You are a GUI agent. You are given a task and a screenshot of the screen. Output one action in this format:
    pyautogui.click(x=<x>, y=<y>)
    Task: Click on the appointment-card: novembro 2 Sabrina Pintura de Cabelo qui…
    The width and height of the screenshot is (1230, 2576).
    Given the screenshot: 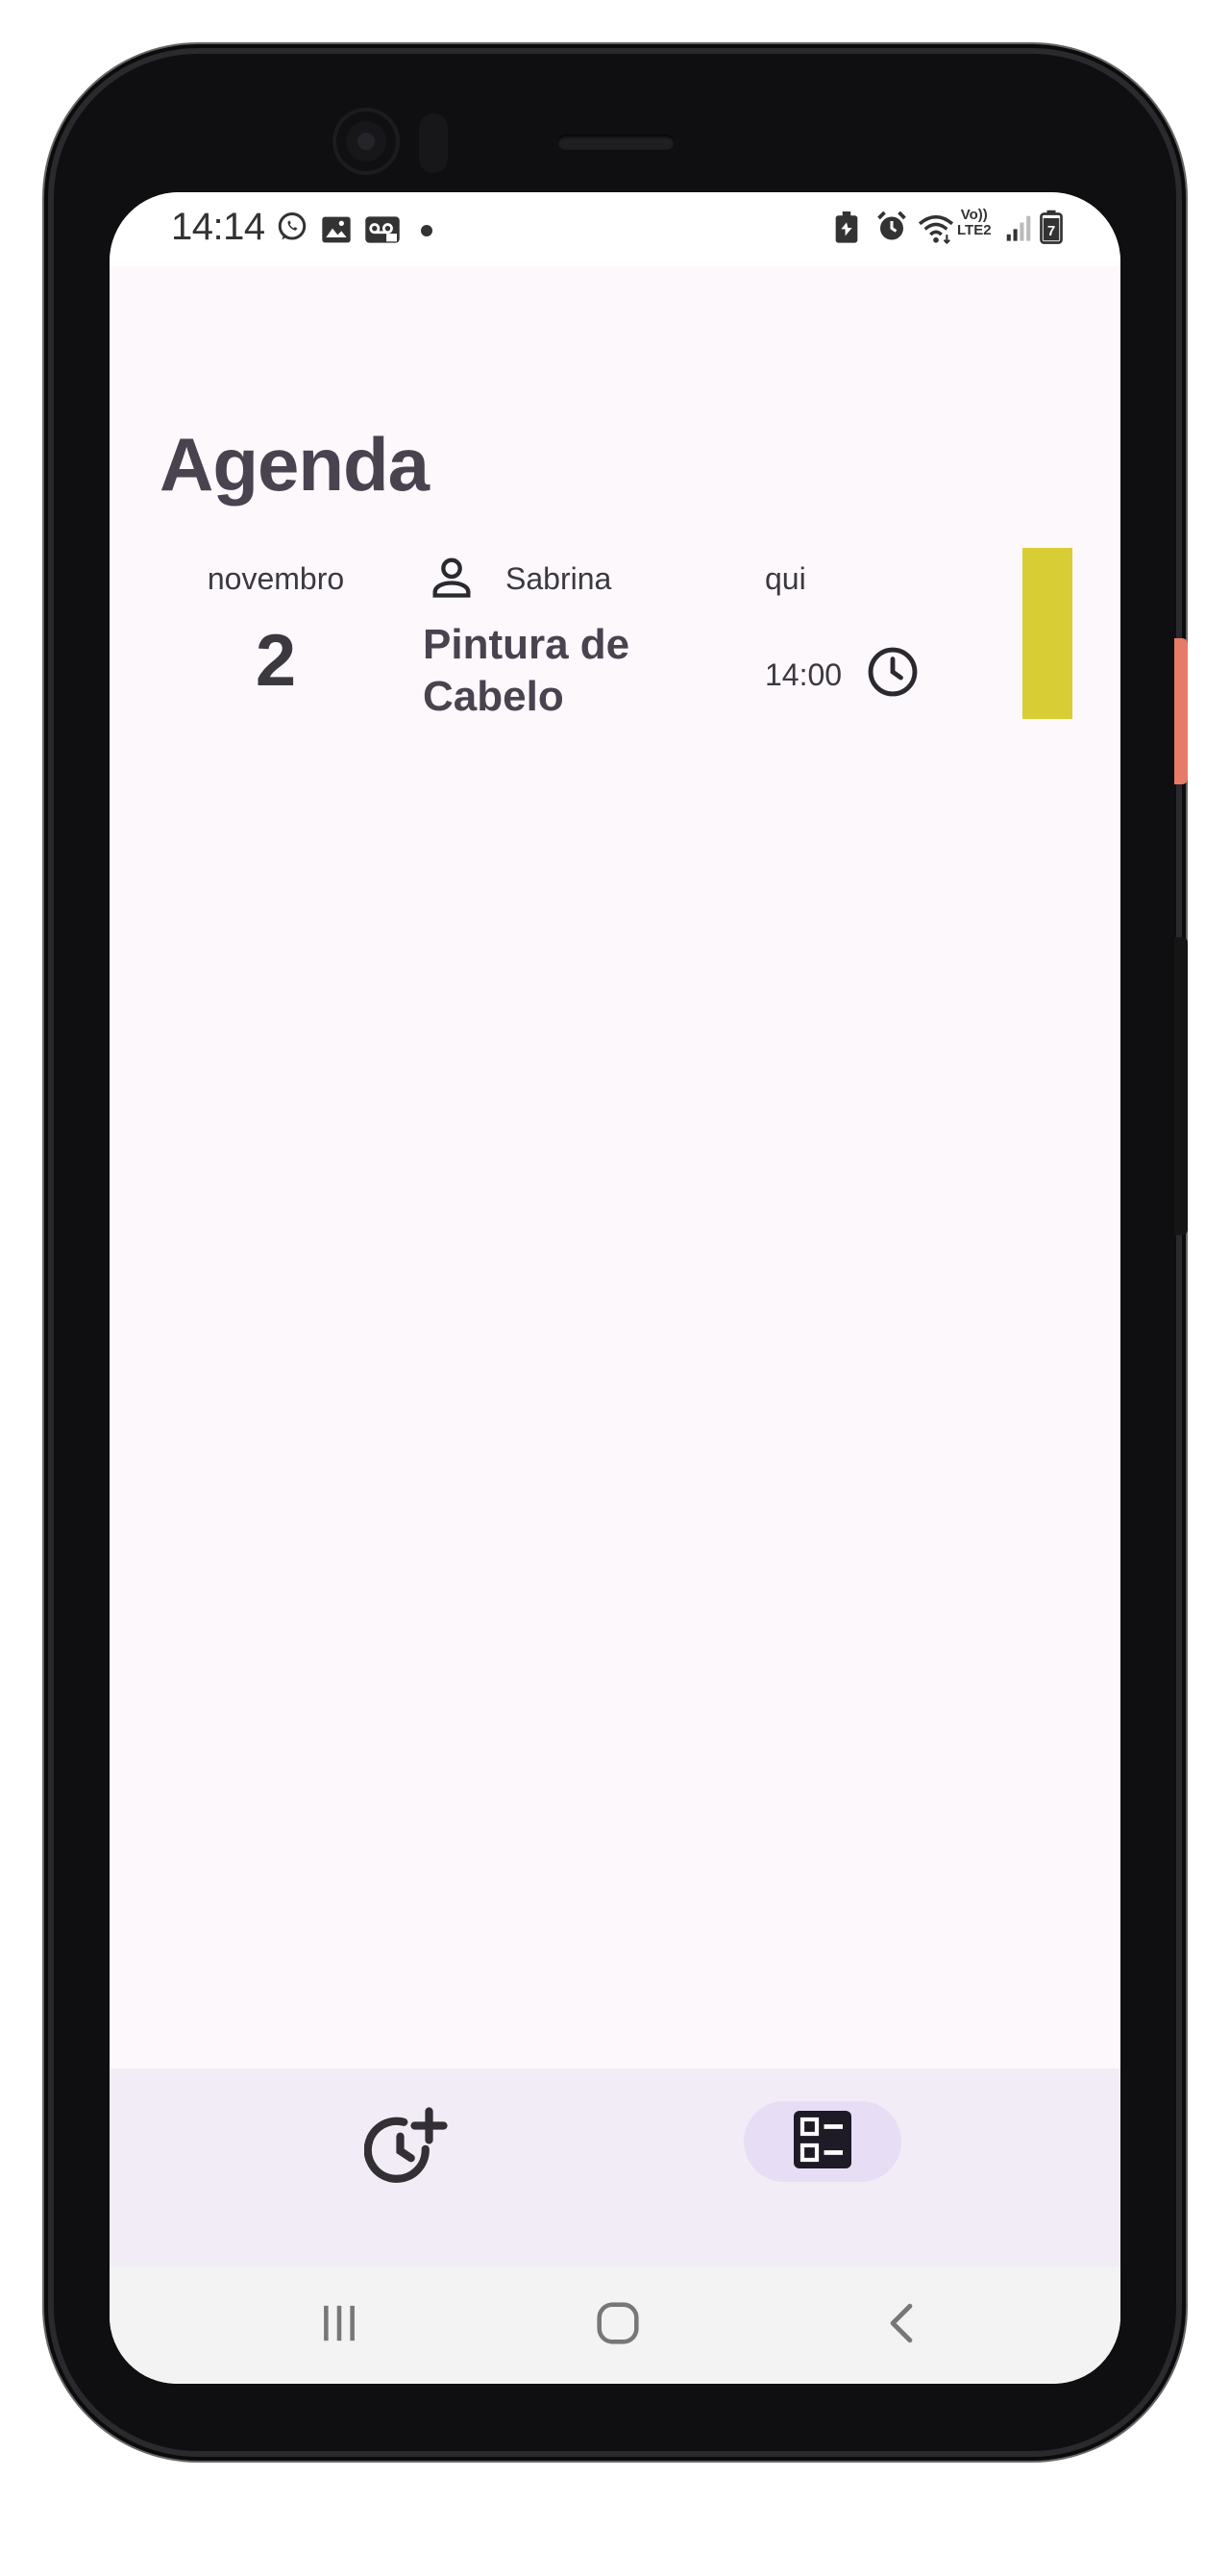 What is the action you would take?
    pyautogui.click(x=615, y=634)
    